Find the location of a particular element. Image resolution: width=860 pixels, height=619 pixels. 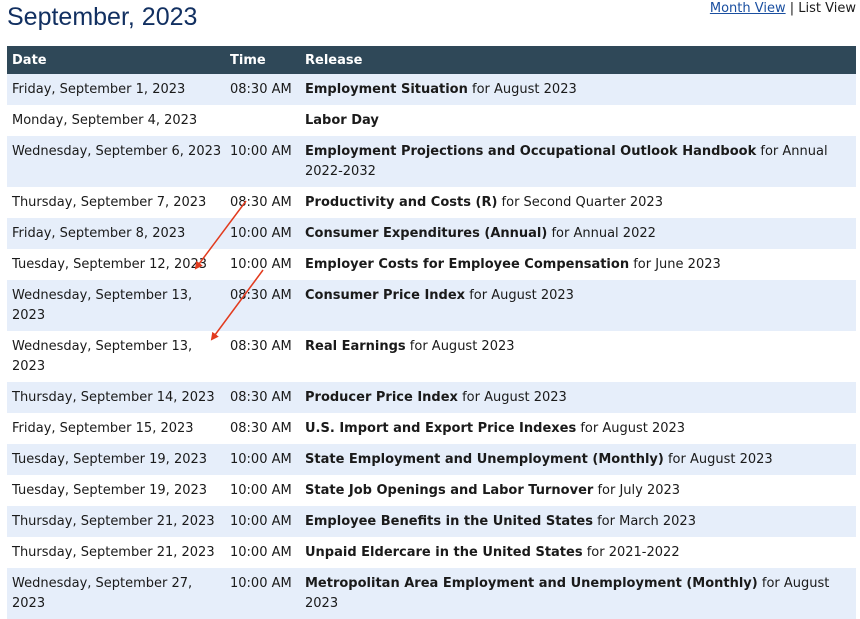

release-period: for July 2023 is located at coordinates (639, 490).